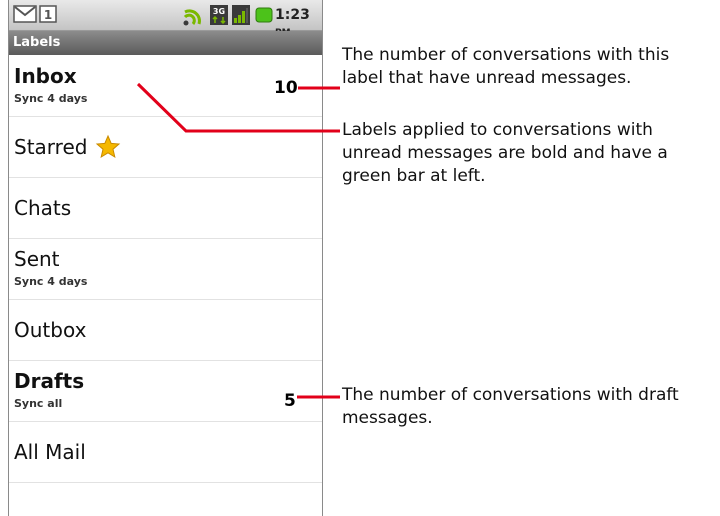 The height and width of the screenshot is (516, 720). Describe the element at coordinates (238, 107) in the screenshot. I see `leader-line-bold` at that location.